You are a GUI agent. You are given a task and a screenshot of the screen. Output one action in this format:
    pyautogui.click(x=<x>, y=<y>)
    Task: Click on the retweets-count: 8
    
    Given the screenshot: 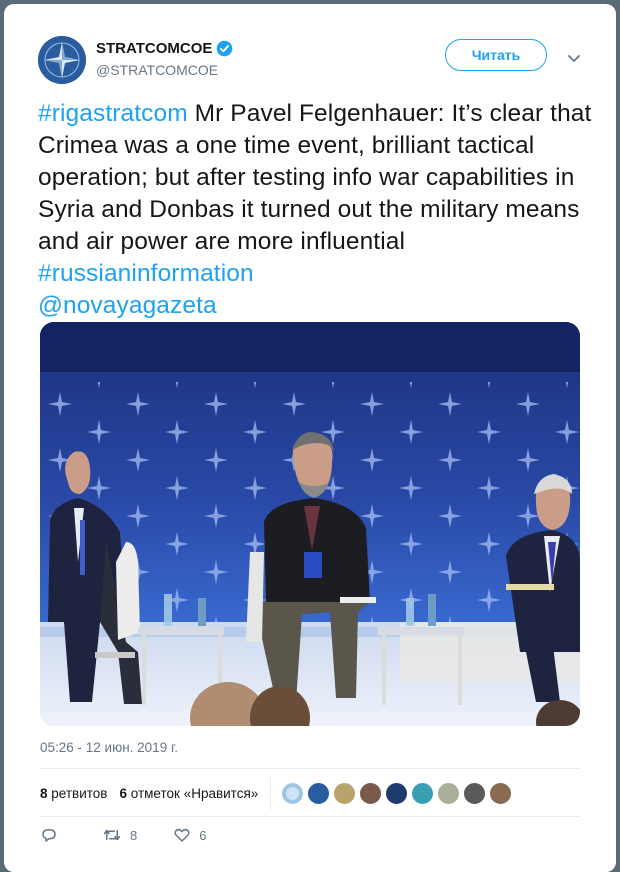 What is the action you would take?
    pyautogui.click(x=44, y=793)
    